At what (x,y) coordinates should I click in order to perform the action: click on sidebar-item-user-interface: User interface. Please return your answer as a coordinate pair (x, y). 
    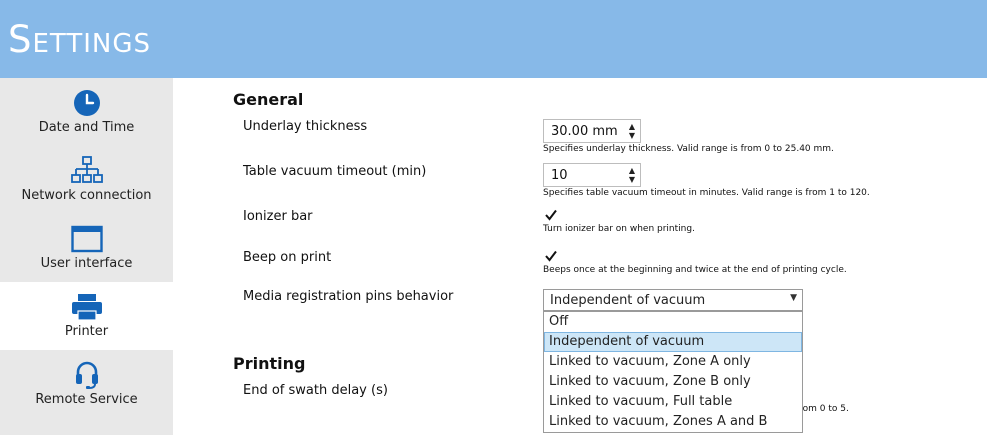
    Looking at the image, I should click on (86, 248).